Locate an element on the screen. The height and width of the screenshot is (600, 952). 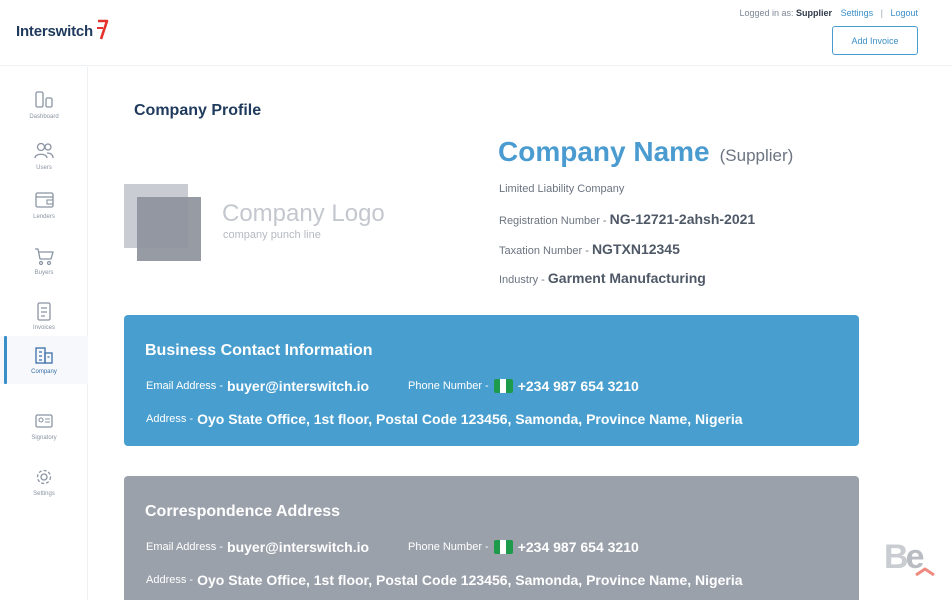
account-links: Logged in as: Supplier Settings | Logout is located at coordinates (828, 13).